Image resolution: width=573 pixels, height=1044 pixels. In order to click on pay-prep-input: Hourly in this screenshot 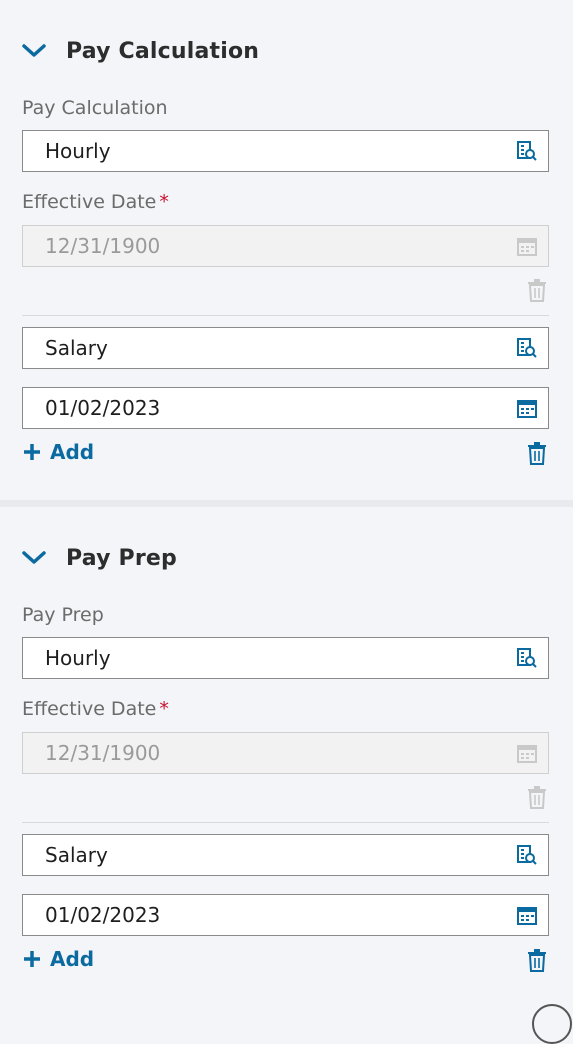, I will do `click(285, 658)`.